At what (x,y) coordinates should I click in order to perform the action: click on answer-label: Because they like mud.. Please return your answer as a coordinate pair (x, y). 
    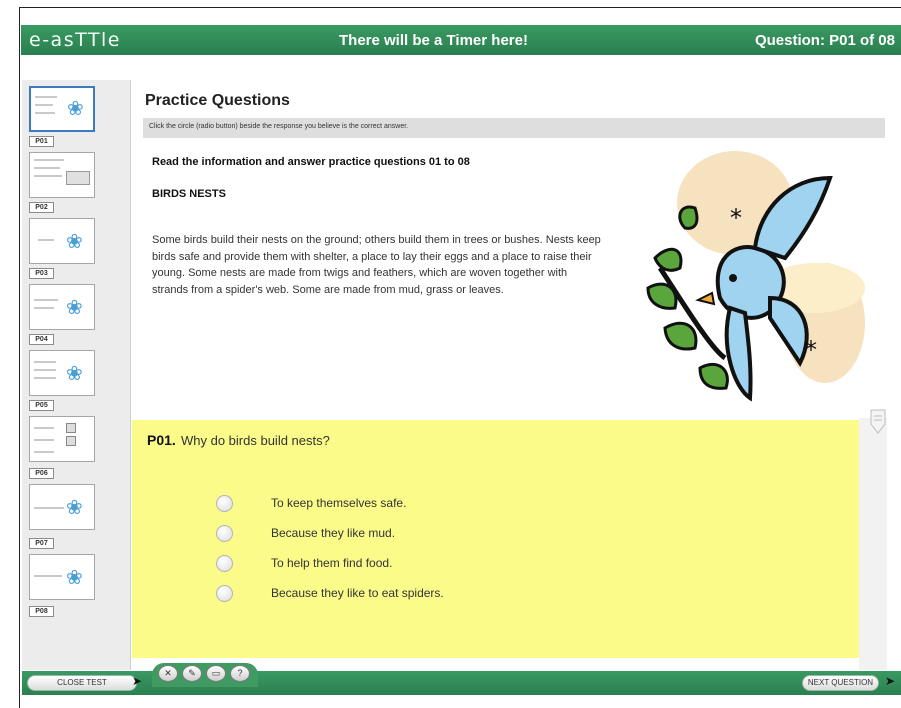
    Looking at the image, I should click on (333, 533).